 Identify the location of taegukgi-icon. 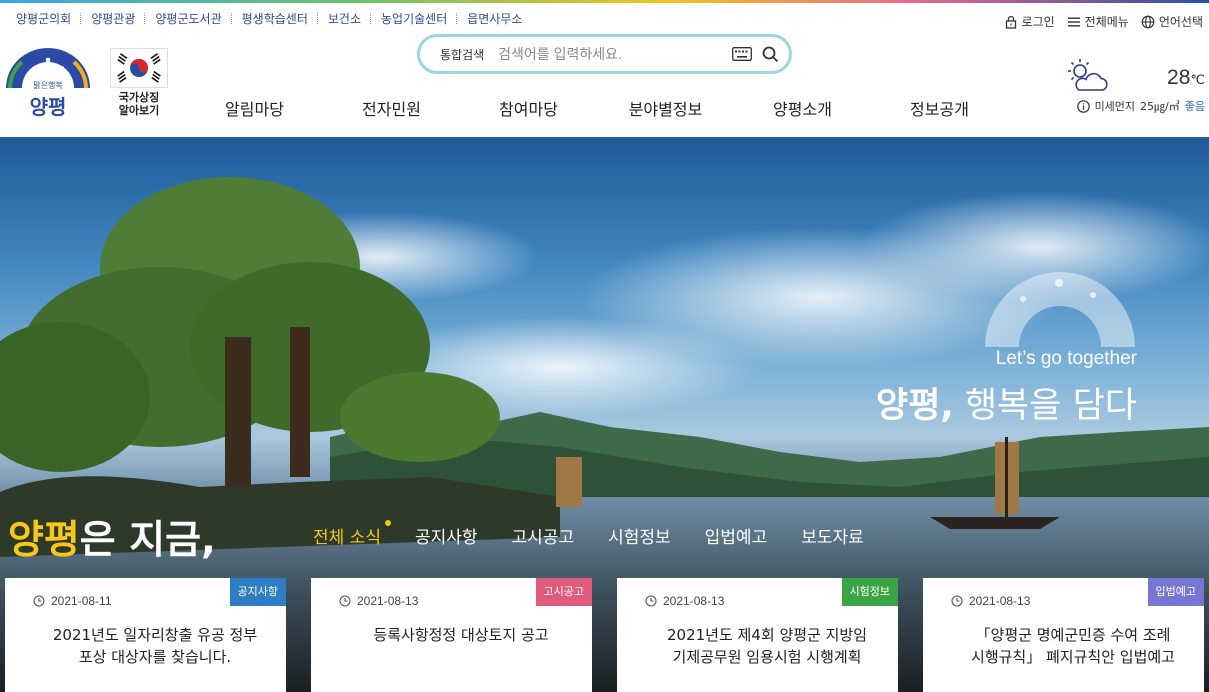
(139, 68).